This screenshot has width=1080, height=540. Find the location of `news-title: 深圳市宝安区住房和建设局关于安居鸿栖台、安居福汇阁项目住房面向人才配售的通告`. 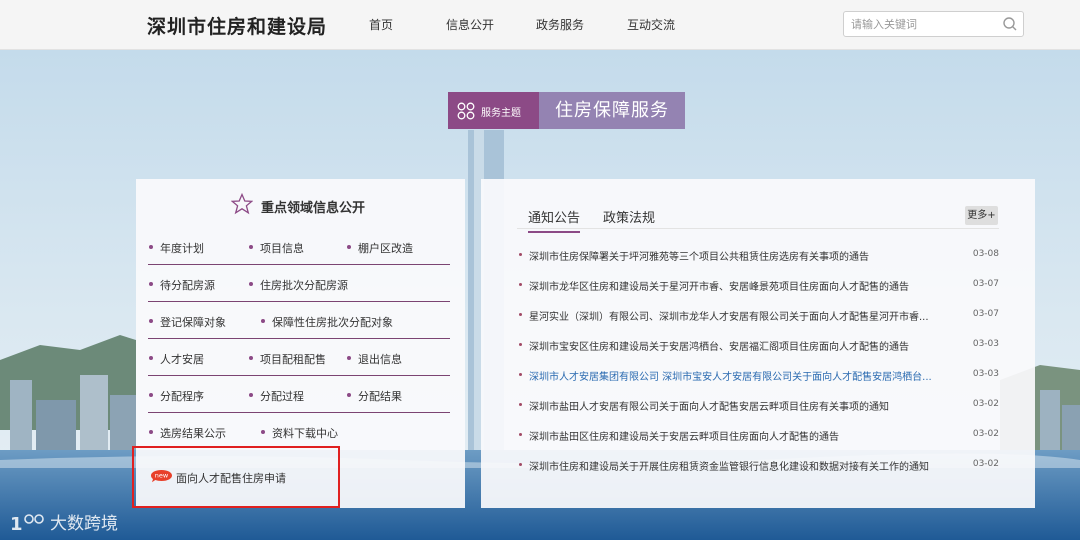

news-title: 深圳市宝安区住房和建设局关于安居鸿栖台、安居福汇阁项目住房面向人才配售的通告 is located at coordinates (744, 345).